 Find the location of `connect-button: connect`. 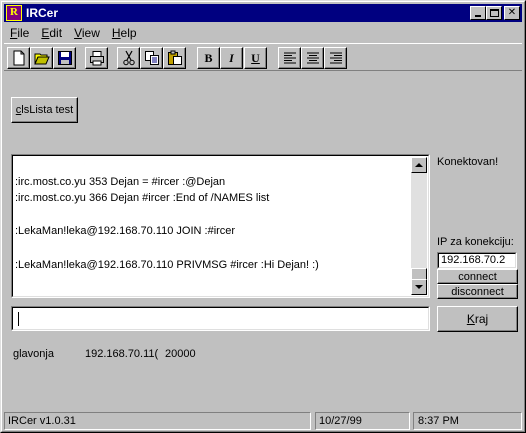

connect-button: connect is located at coordinates (477, 276).